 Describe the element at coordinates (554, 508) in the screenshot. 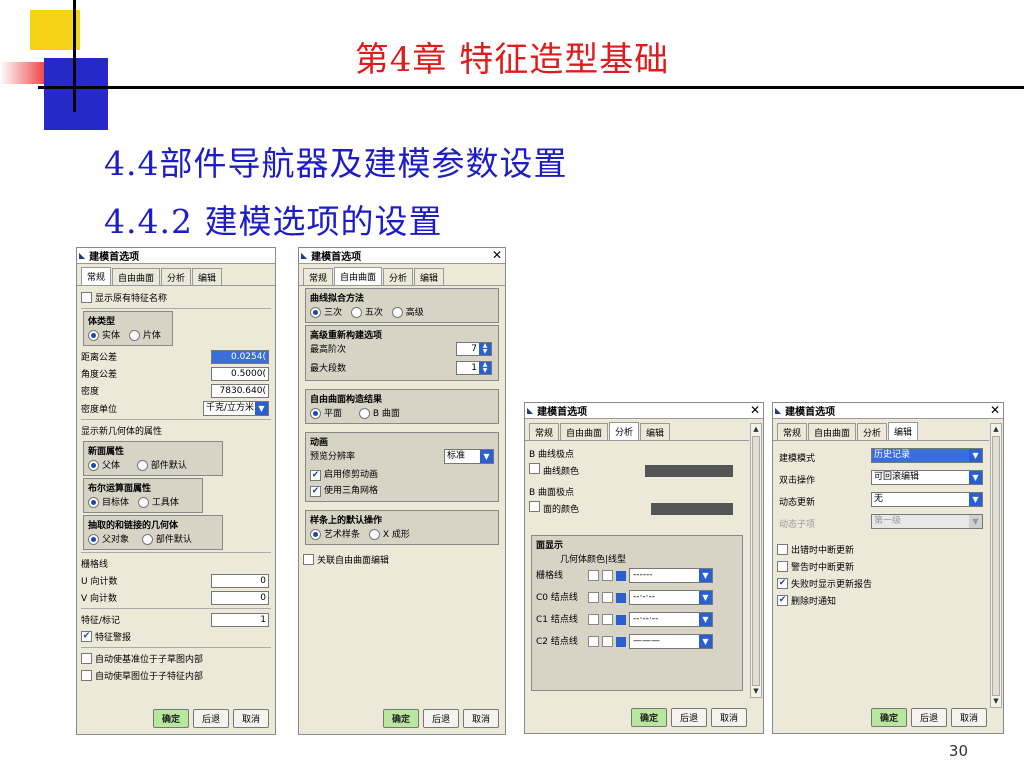

I see `face-color-row: 面的颜色` at that location.